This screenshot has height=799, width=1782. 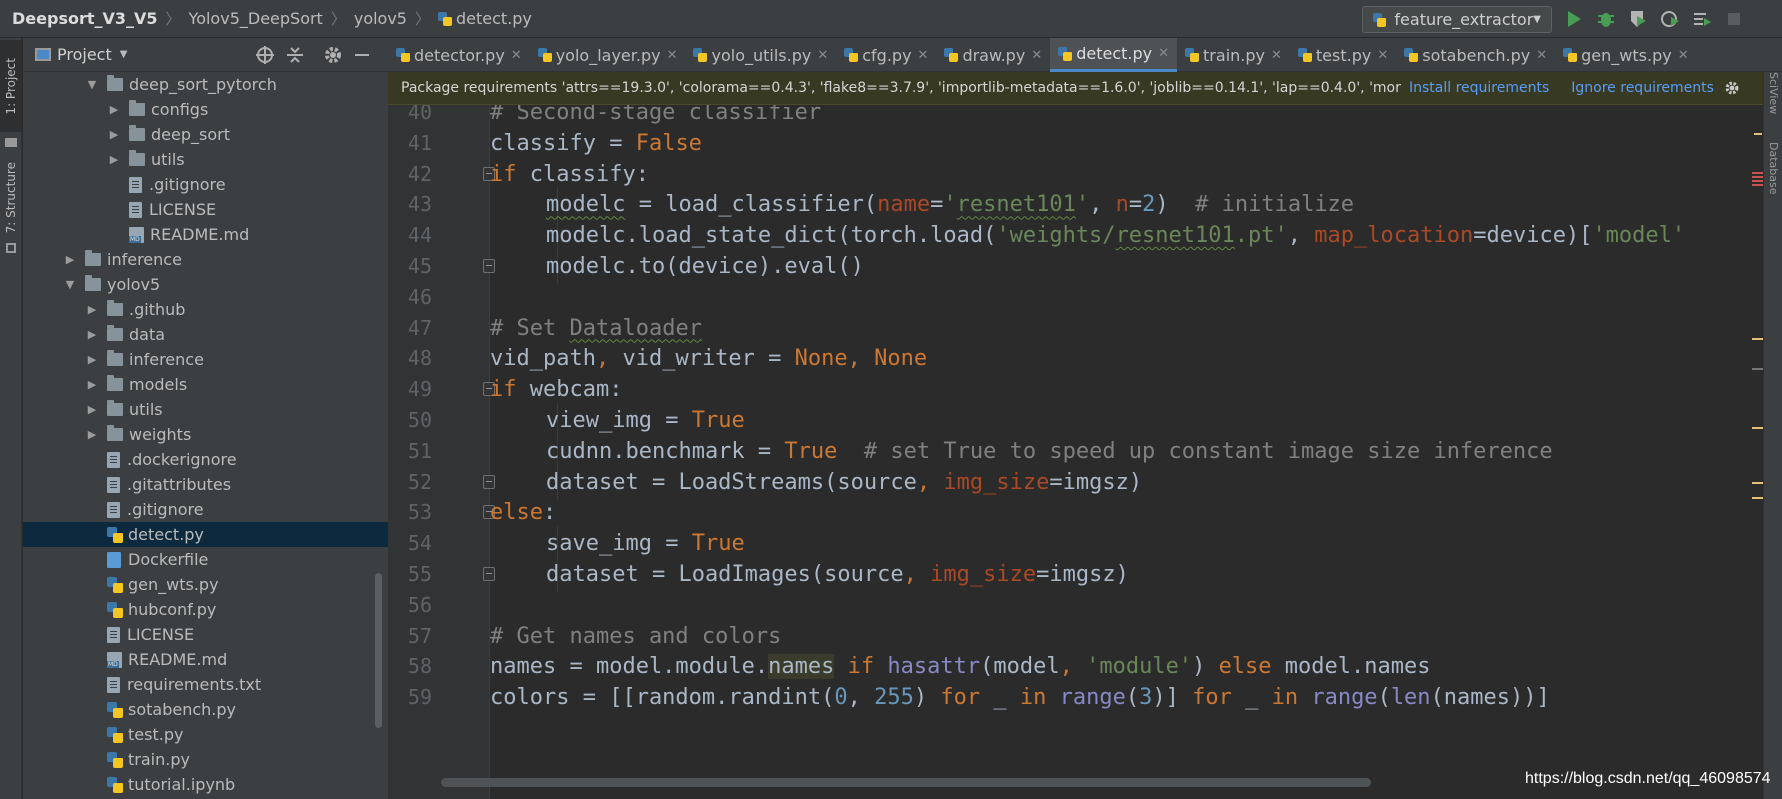 I want to click on run-configuration-select: feature_extractor ▼, so click(x=1457, y=19).